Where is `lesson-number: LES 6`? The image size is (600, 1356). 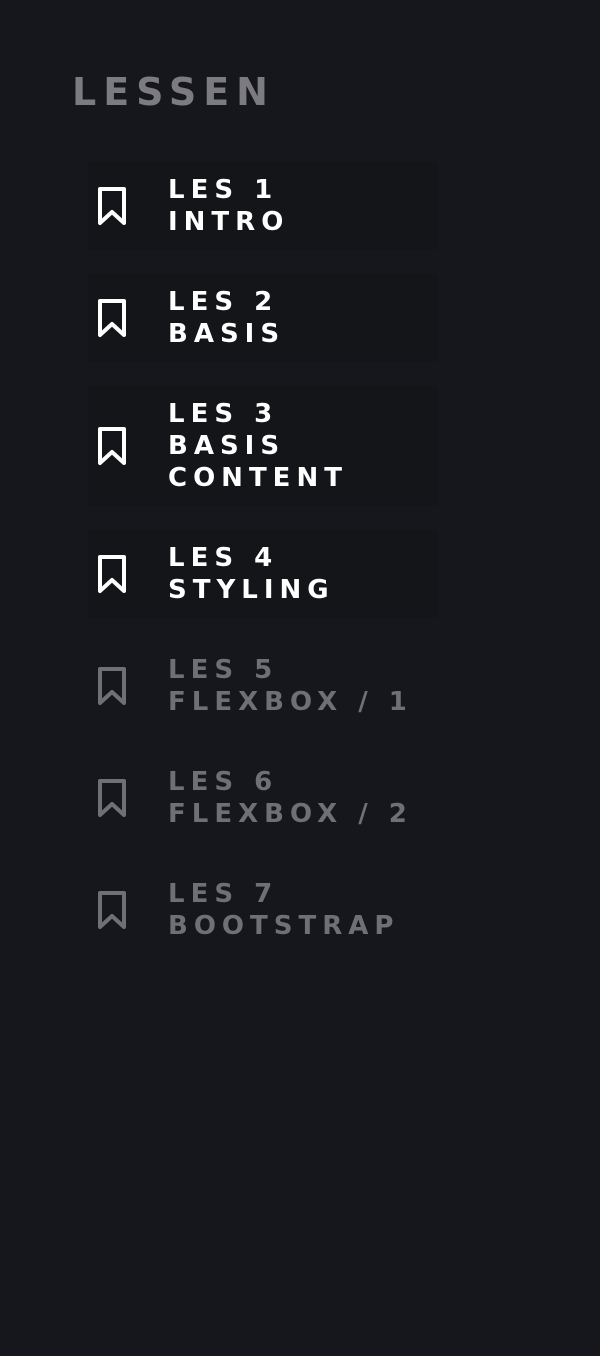 lesson-number: LES 6 is located at coordinates (223, 782).